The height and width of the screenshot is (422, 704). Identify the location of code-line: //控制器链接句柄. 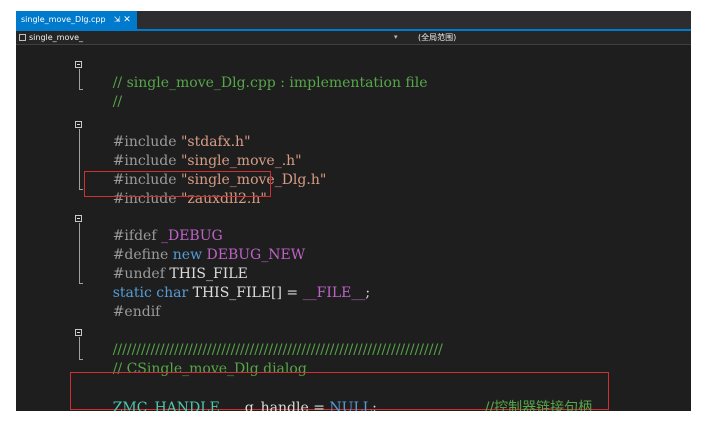
(525, 397).